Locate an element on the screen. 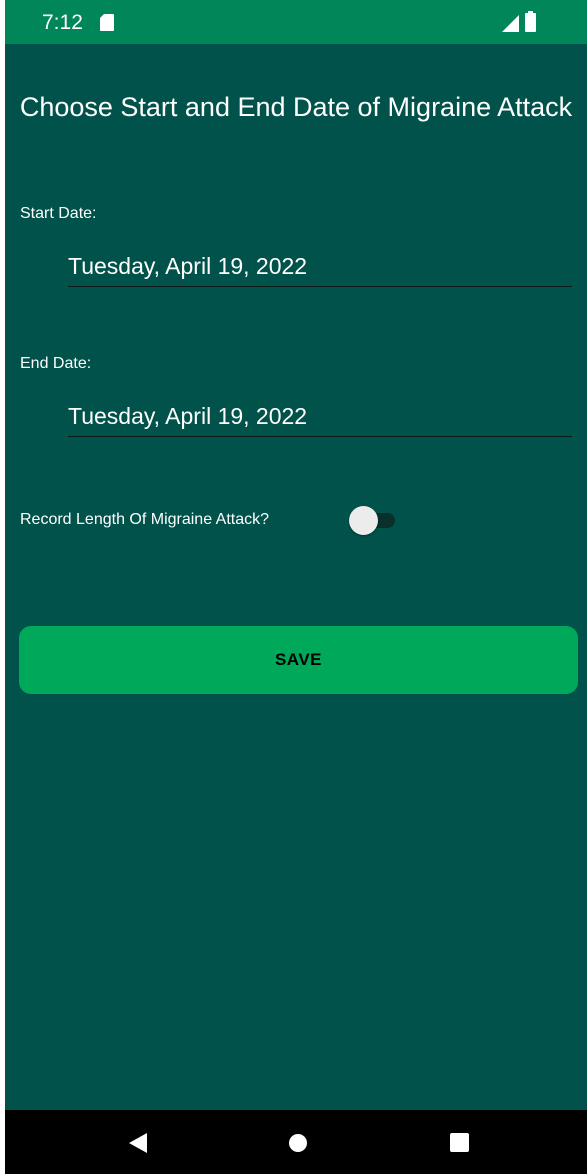  start-date-label: Start Date: is located at coordinates (58, 213).